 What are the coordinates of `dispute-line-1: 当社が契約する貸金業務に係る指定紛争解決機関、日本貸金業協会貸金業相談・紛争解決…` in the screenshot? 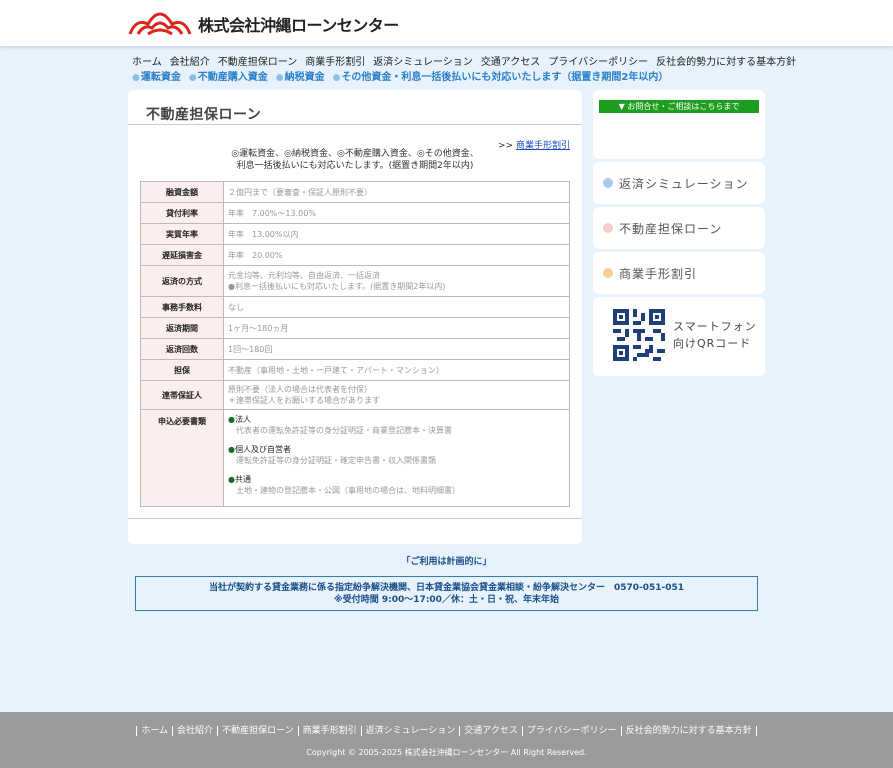 It's located at (446, 588).